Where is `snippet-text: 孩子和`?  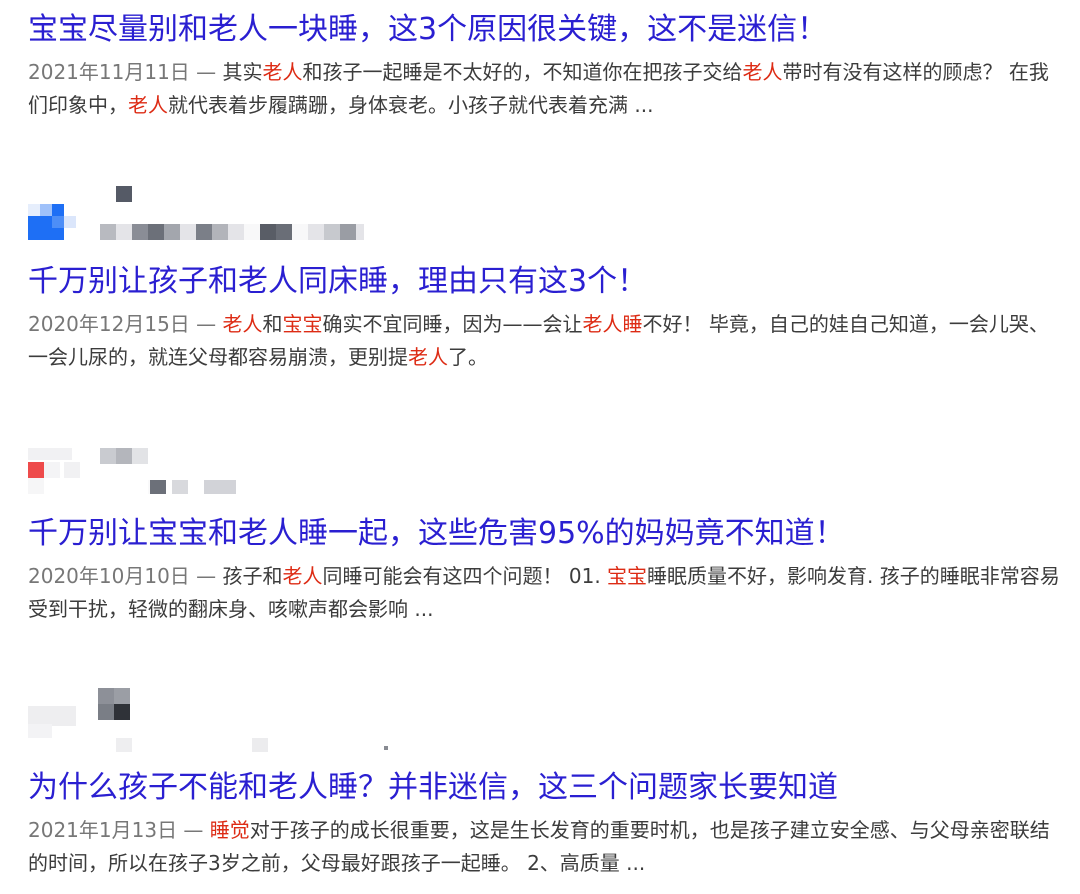 snippet-text: 孩子和 is located at coordinates (252, 576).